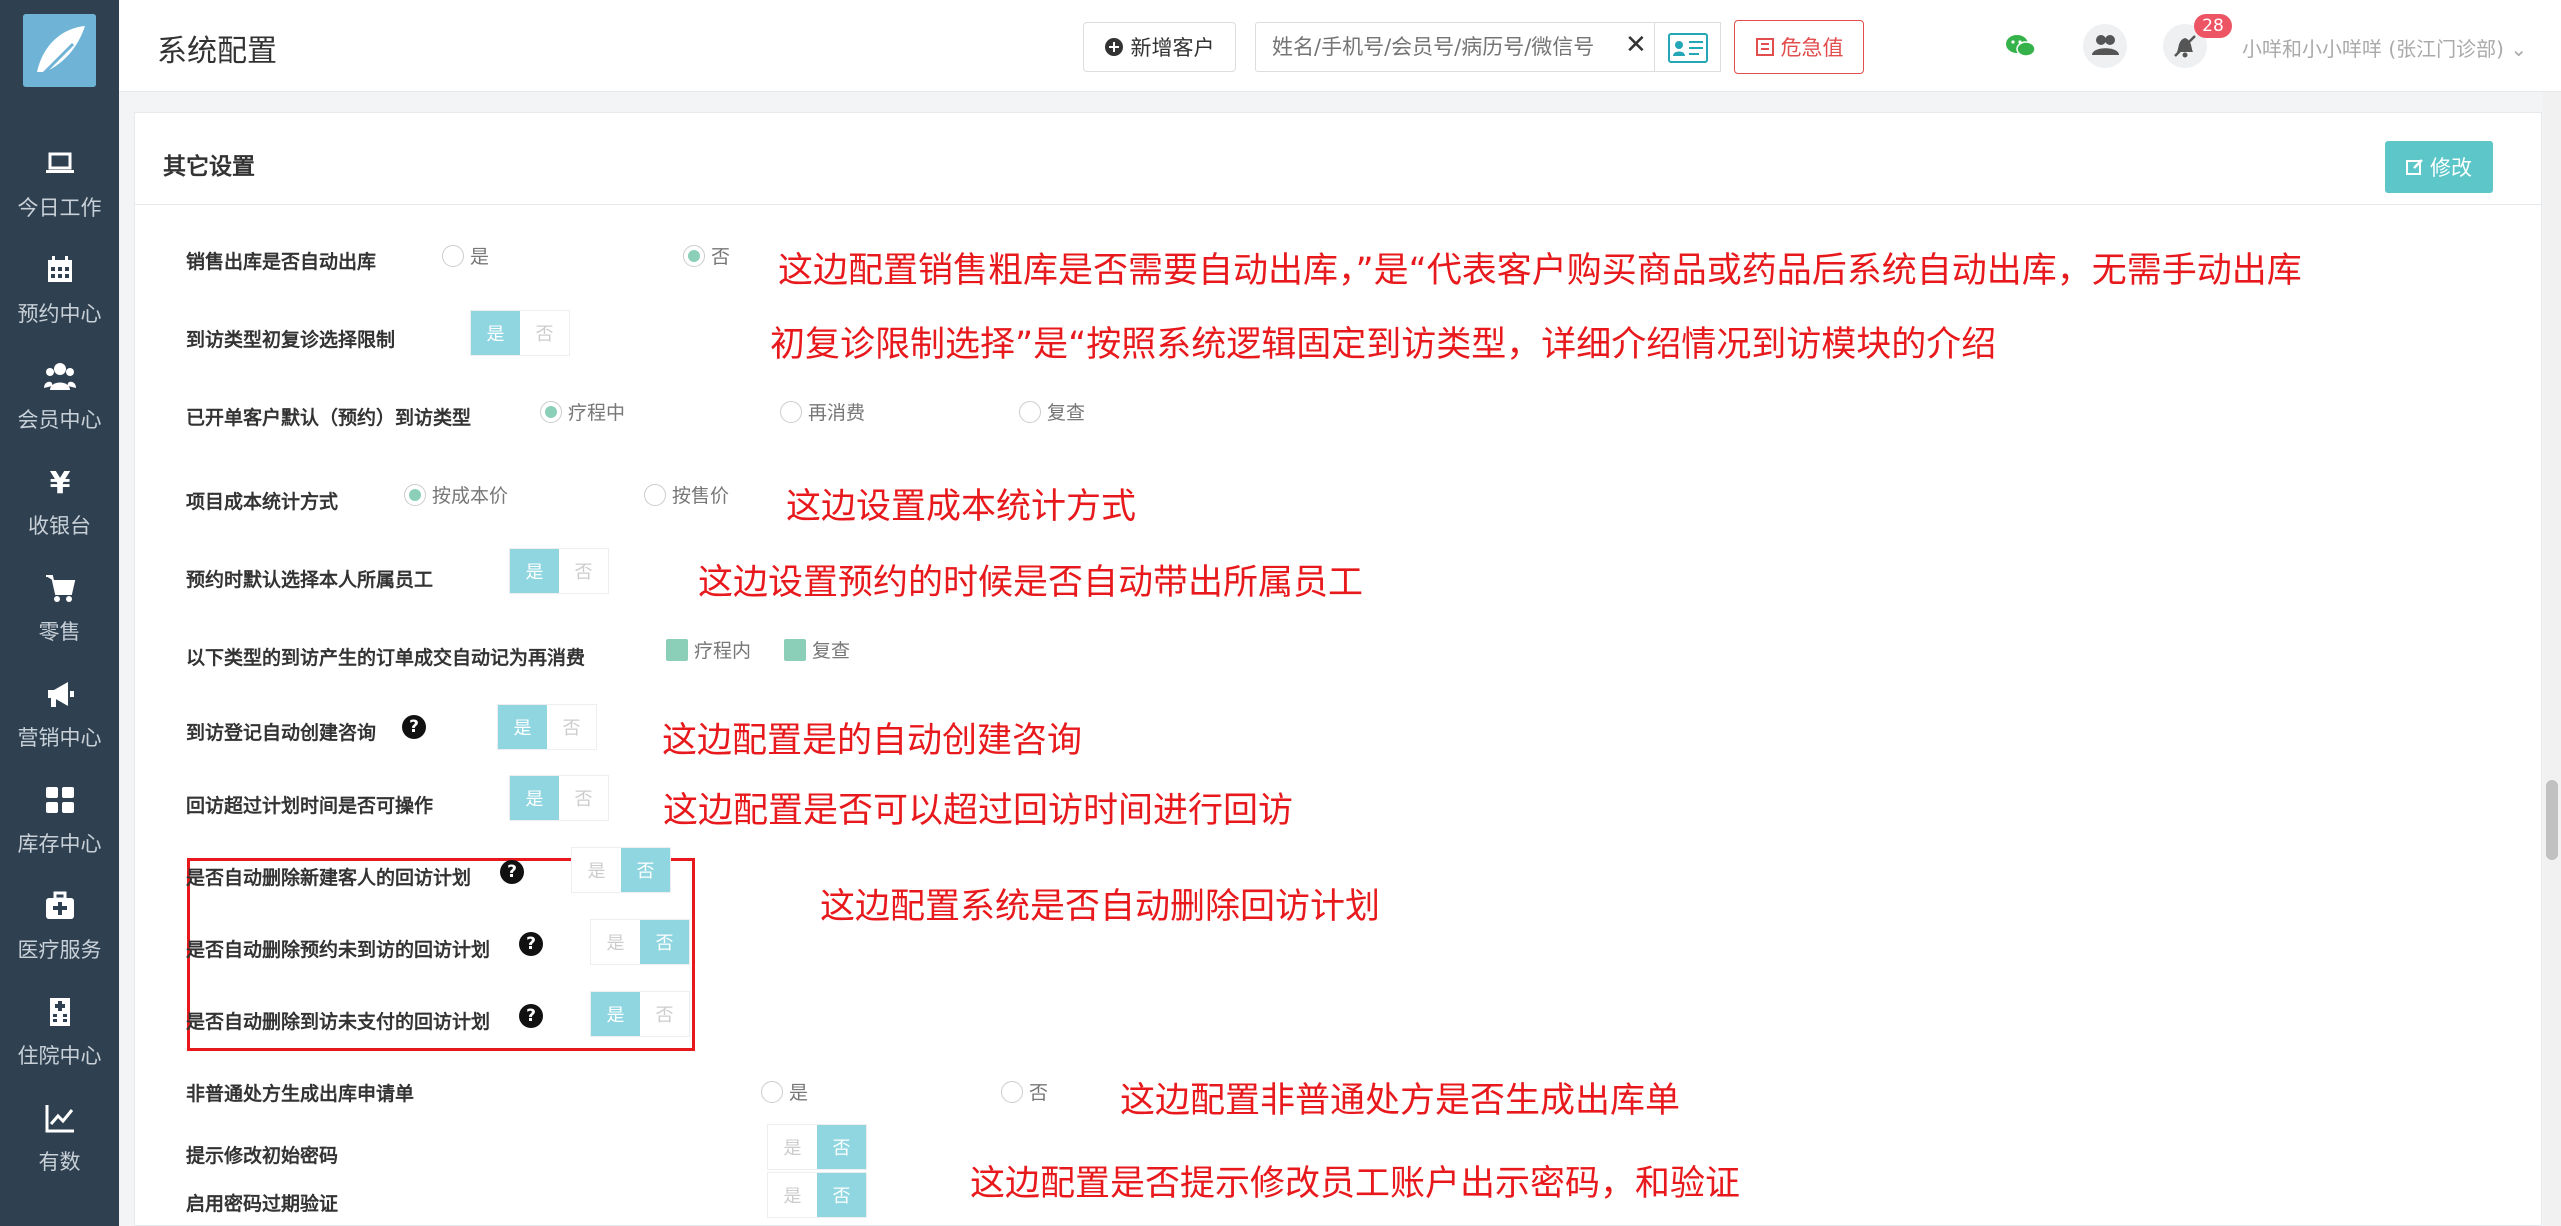 This screenshot has height=1226, width=2561. I want to click on users-icon, so click(60, 376).